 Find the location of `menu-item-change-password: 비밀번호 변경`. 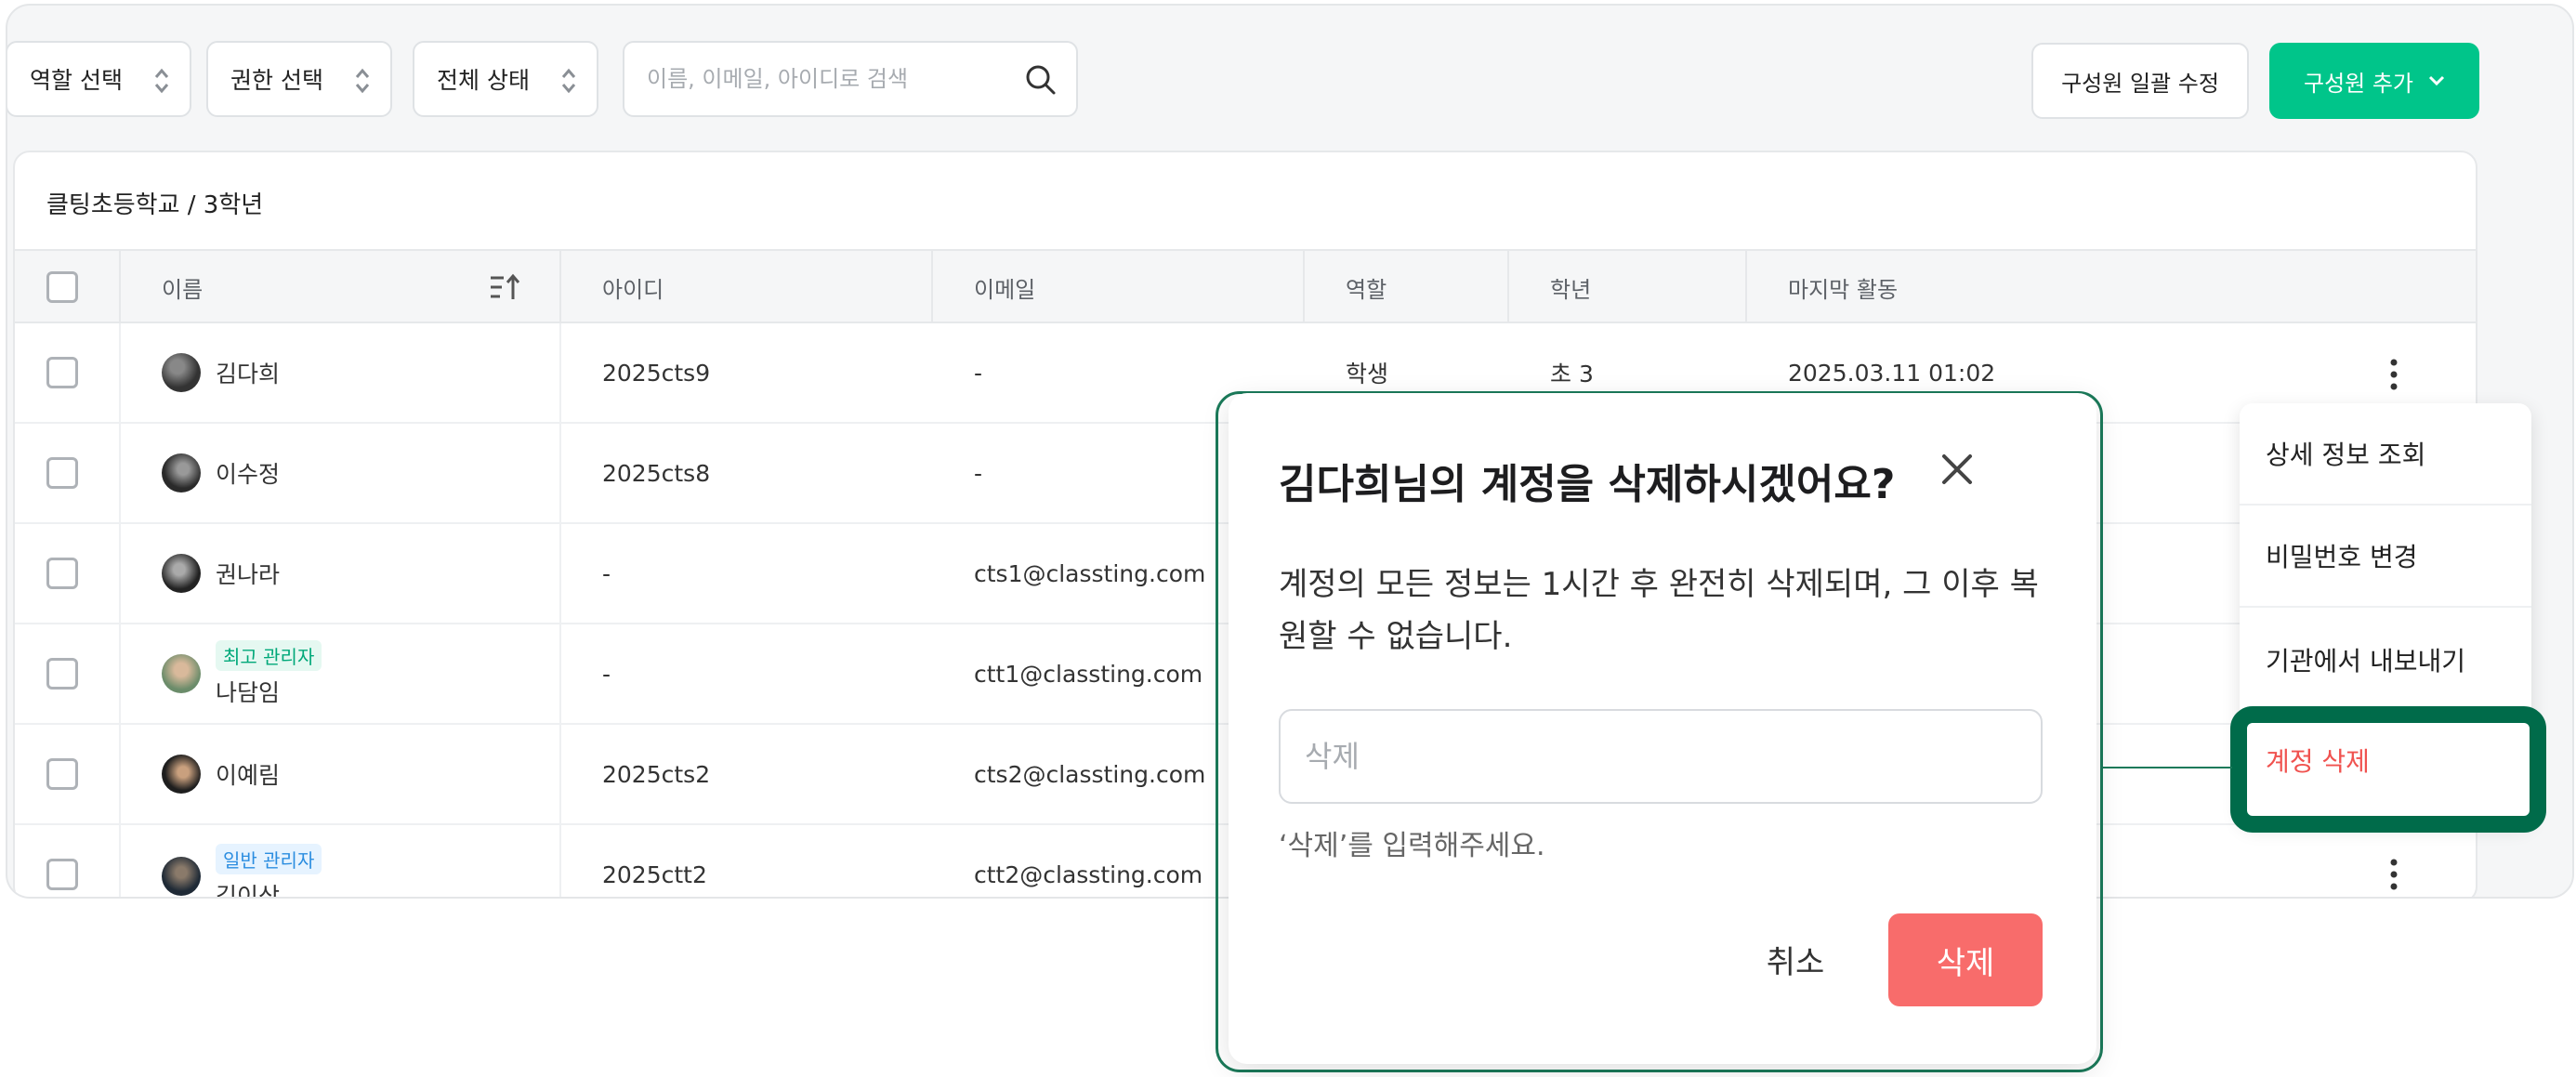

menu-item-change-password: 비밀번호 변경 is located at coordinates (2341, 555).